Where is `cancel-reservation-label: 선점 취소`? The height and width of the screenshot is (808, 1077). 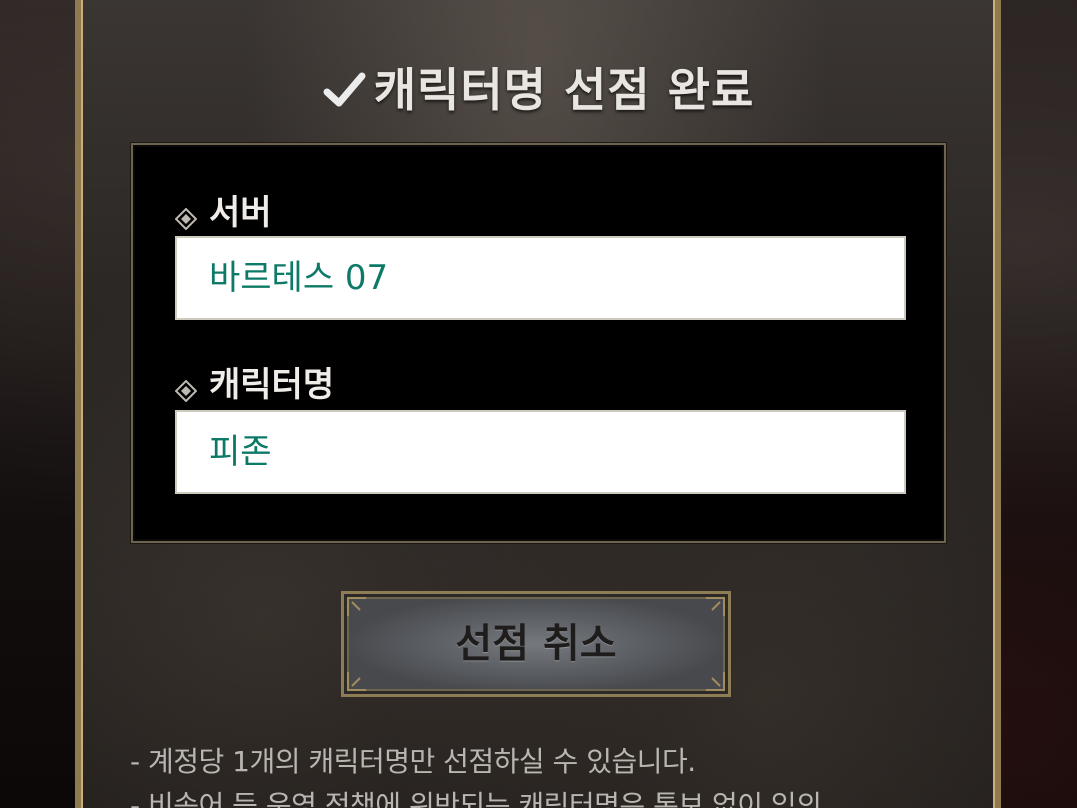
cancel-reservation-label: 선점 취소 is located at coordinates (536, 644).